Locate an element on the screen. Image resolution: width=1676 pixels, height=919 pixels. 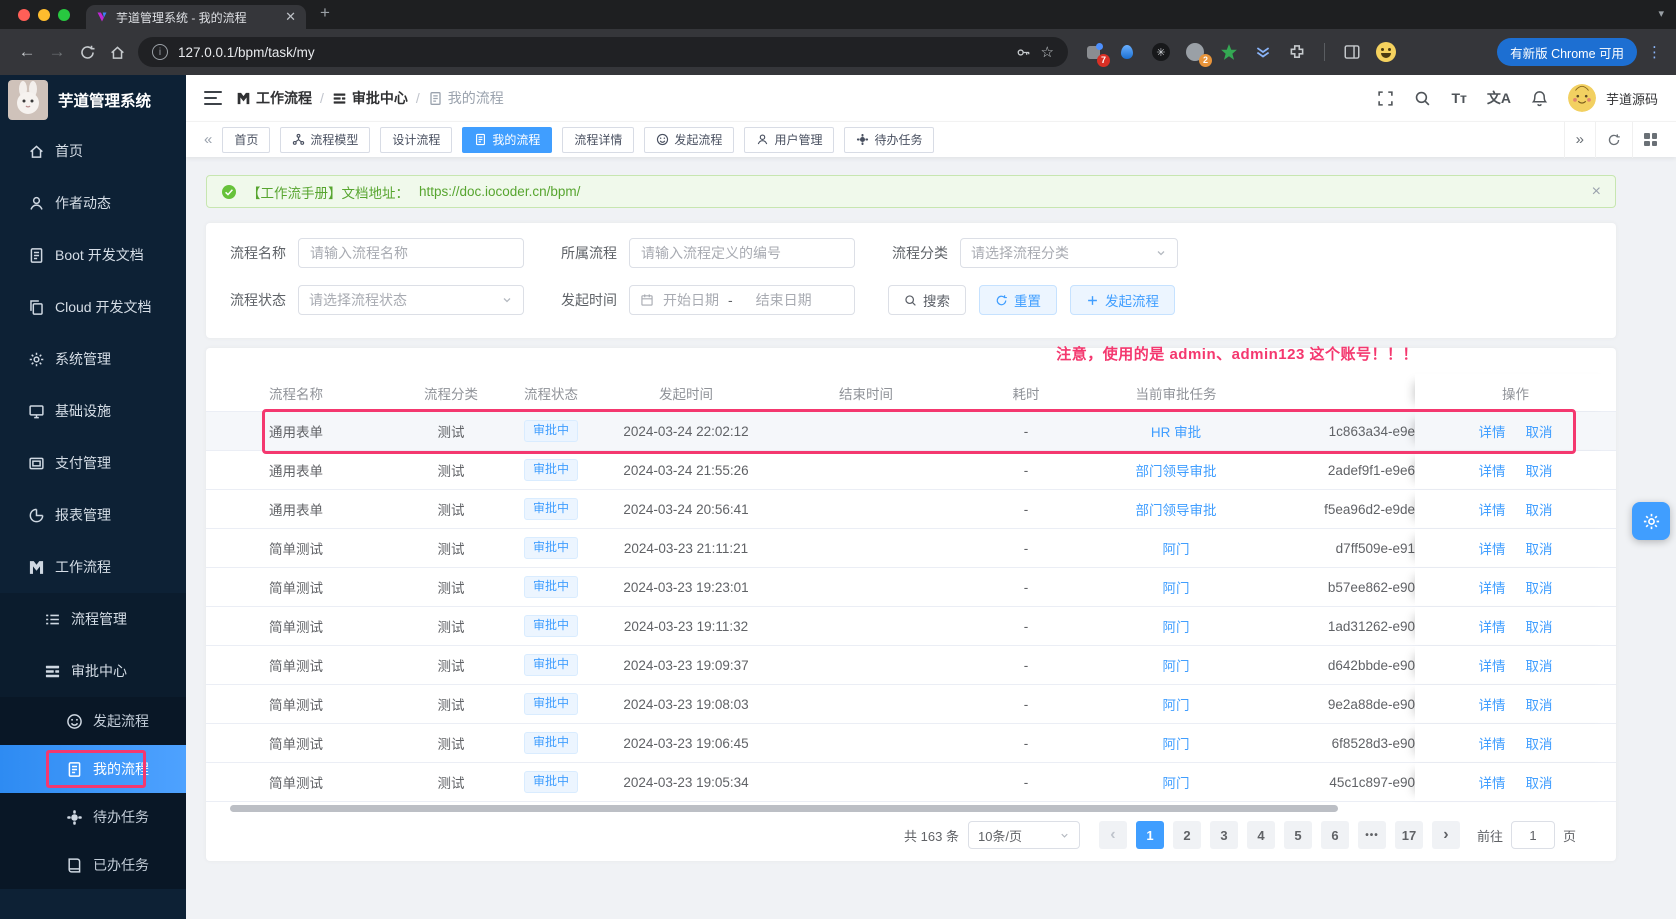
password-manager-icon is located at coordinates (1023, 52).